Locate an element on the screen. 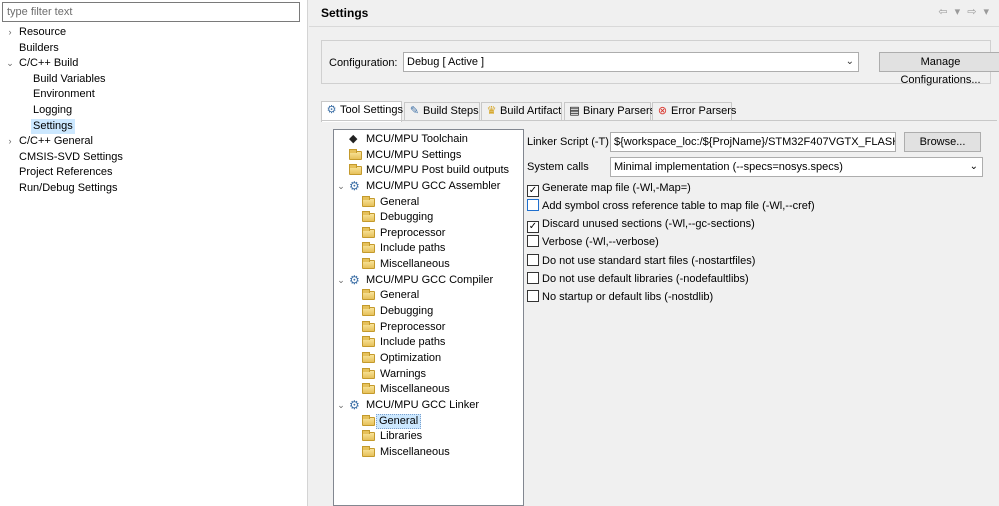 The image size is (999, 506). configuration-label: Configuration: is located at coordinates (363, 63).